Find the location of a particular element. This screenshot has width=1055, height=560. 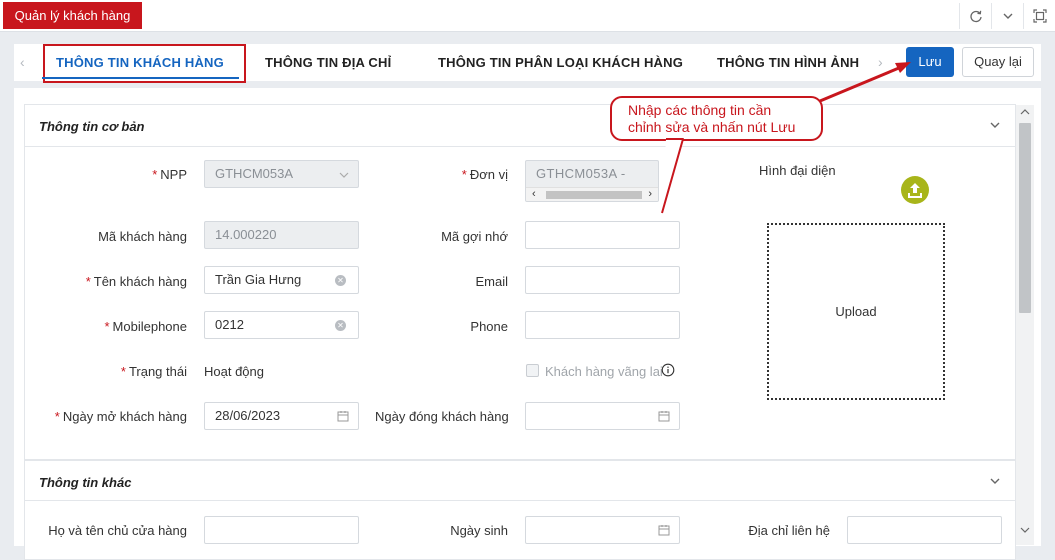

npp-select: GTHCM053A is located at coordinates (281, 174).